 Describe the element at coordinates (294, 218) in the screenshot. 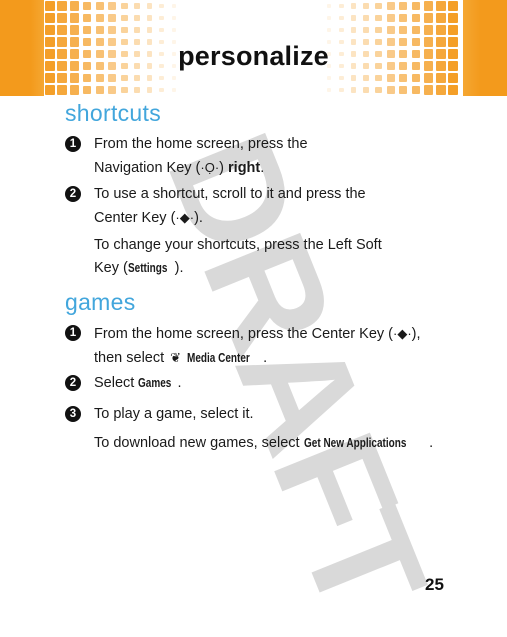

I see `step-text-line-2: Center Key (·◆·).` at that location.